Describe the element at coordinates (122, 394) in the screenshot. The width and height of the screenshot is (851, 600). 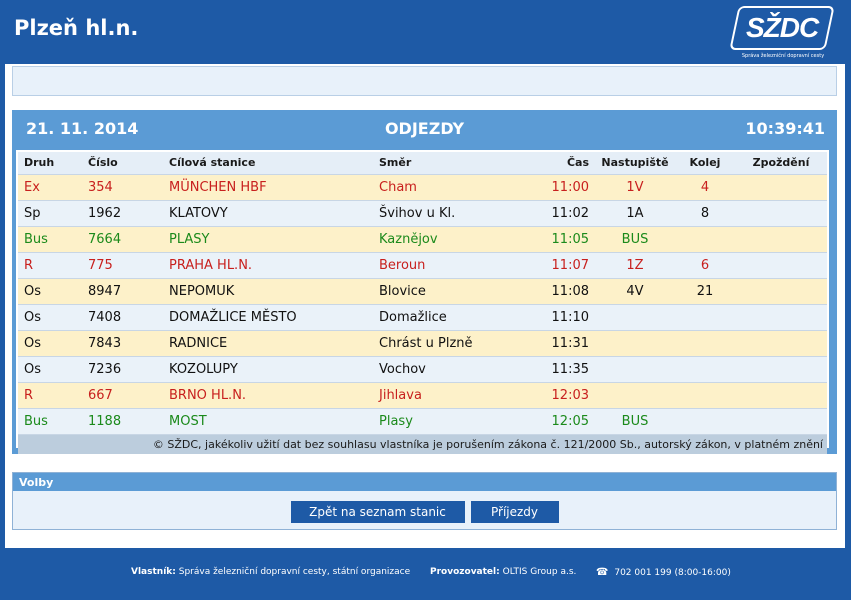
I see `cell-number: 667` at that location.